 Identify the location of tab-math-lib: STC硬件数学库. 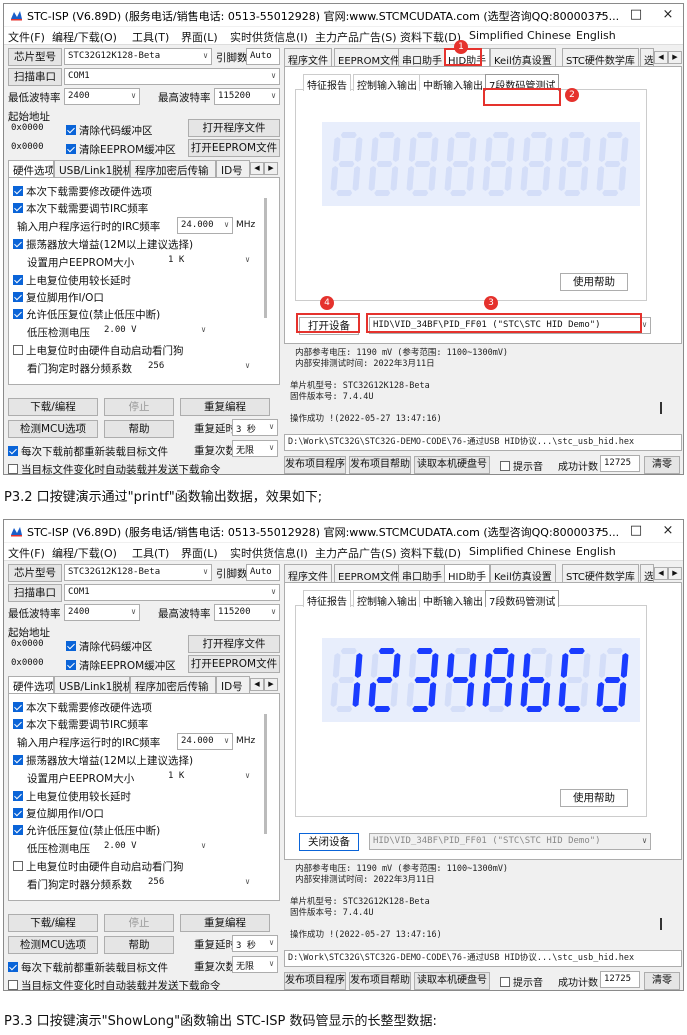
(600, 57).